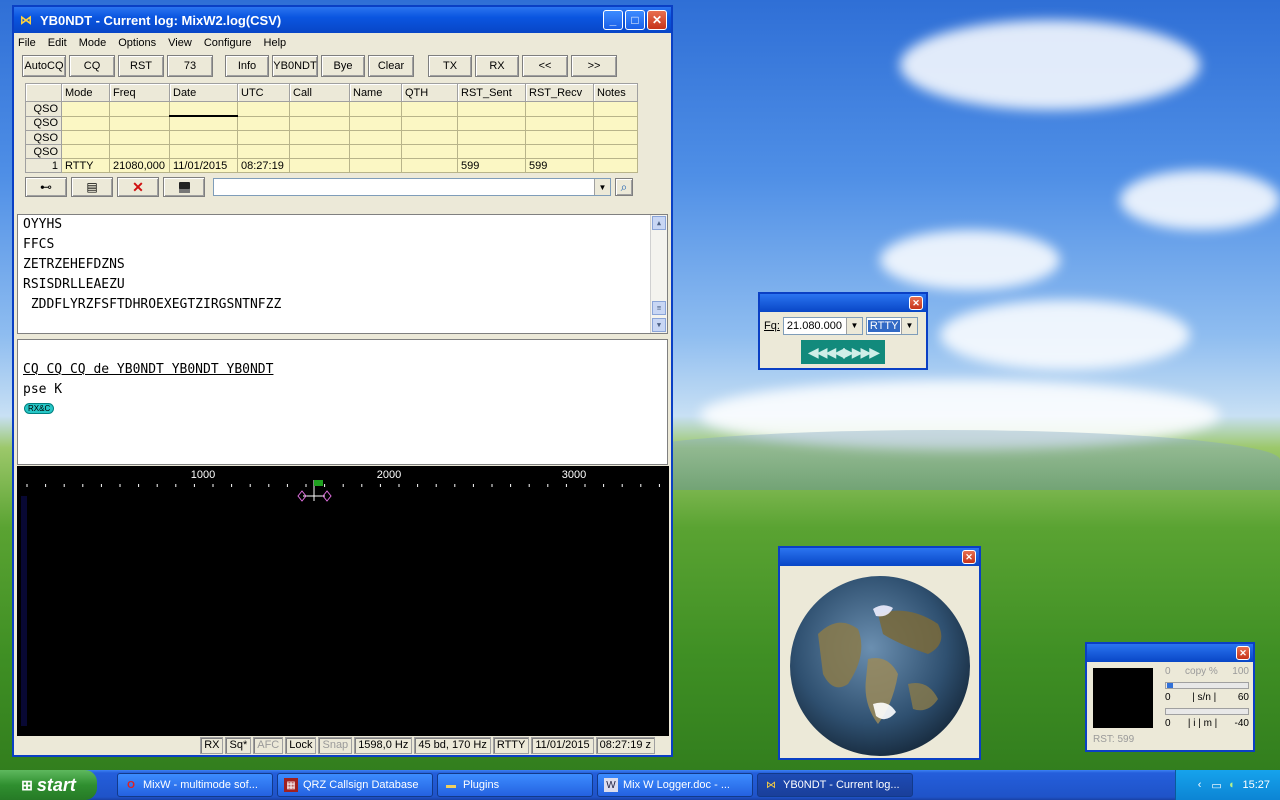 This screenshot has height=800, width=1280. What do you see at coordinates (659, 308) in the screenshot?
I see `scroll-thumb: ≡` at bounding box center [659, 308].